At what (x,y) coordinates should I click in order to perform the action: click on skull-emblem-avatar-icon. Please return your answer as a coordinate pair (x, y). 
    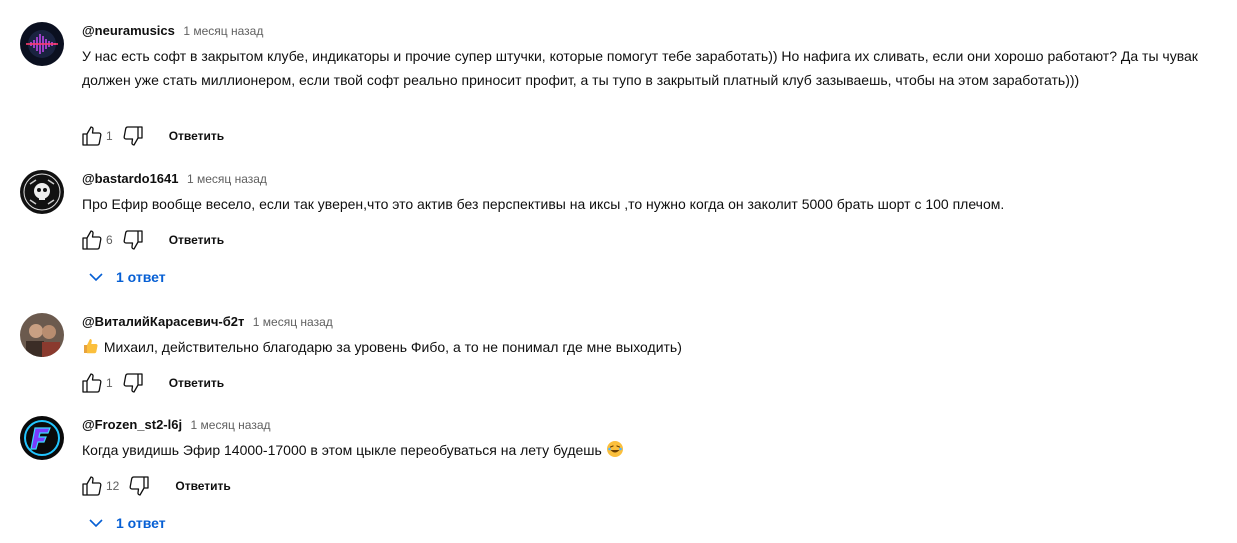
    Looking at the image, I should click on (42, 192).